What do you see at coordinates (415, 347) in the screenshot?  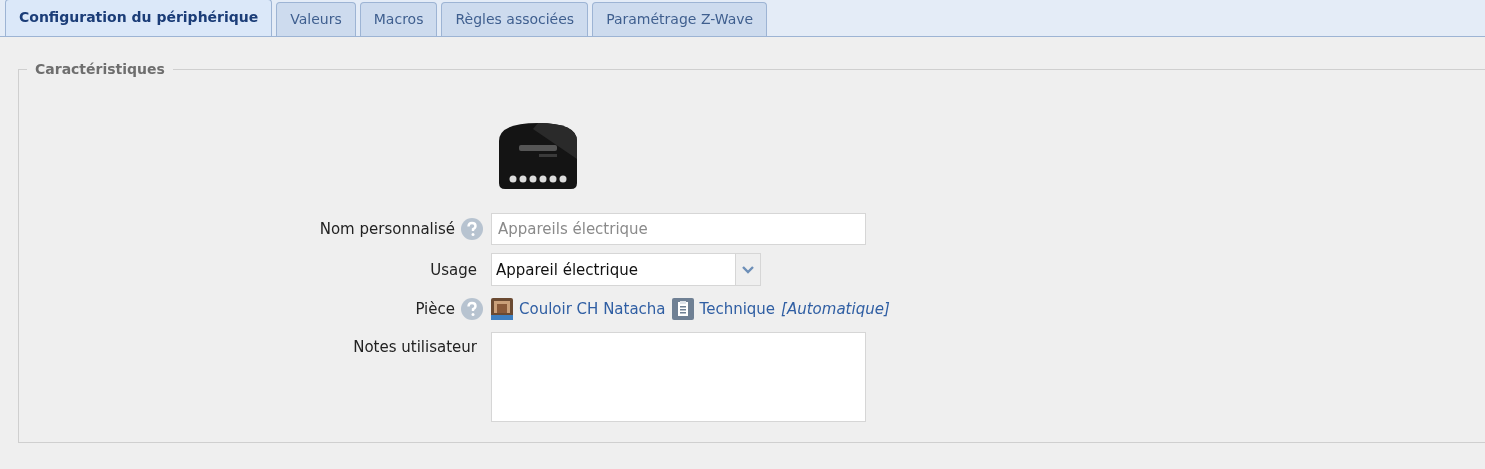 I see `field-label: Notes utilisateur` at bounding box center [415, 347].